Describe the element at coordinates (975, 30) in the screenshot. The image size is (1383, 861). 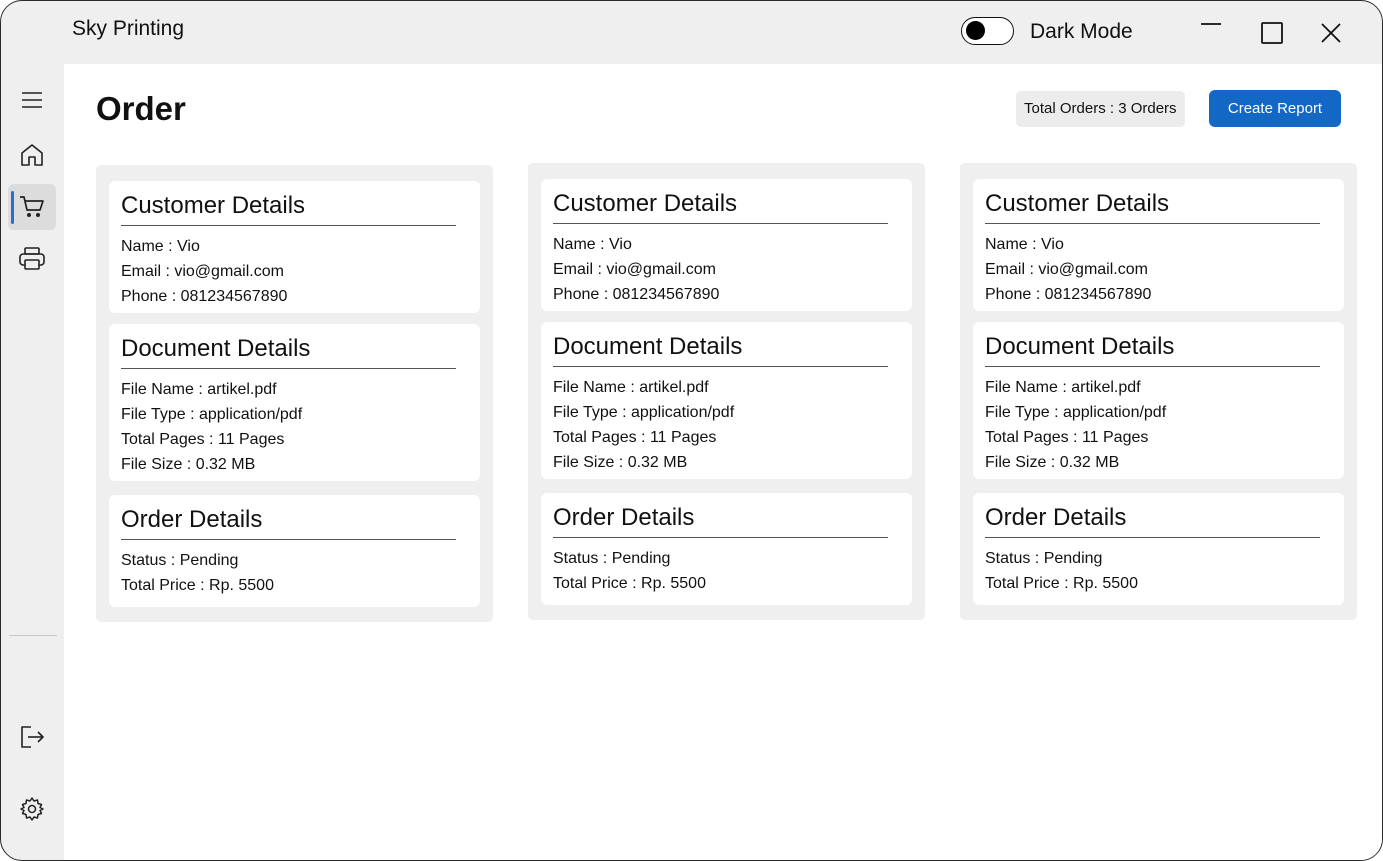
I see `toggle-knob` at that location.